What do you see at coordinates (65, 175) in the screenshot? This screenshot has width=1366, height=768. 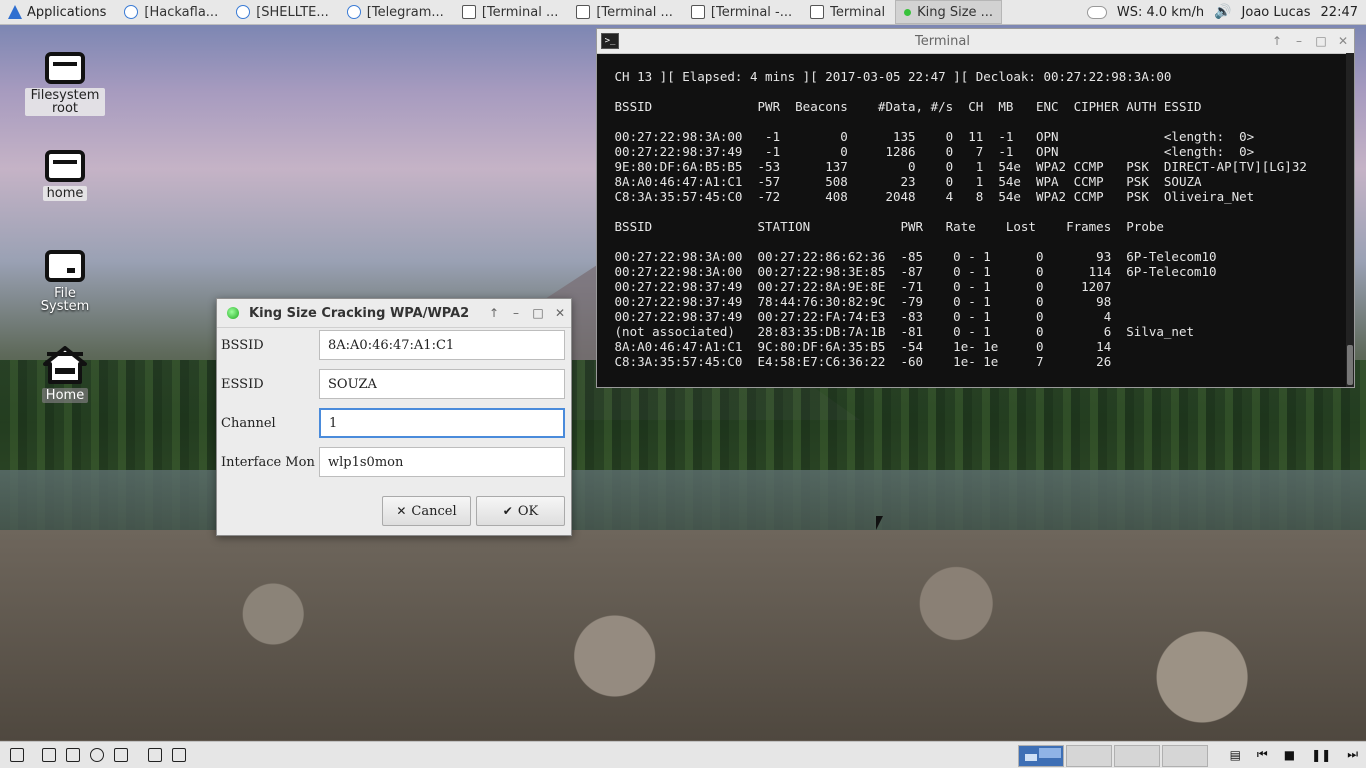 I see `desktop-icon-home-folder: home` at bounding box center [65, 175].